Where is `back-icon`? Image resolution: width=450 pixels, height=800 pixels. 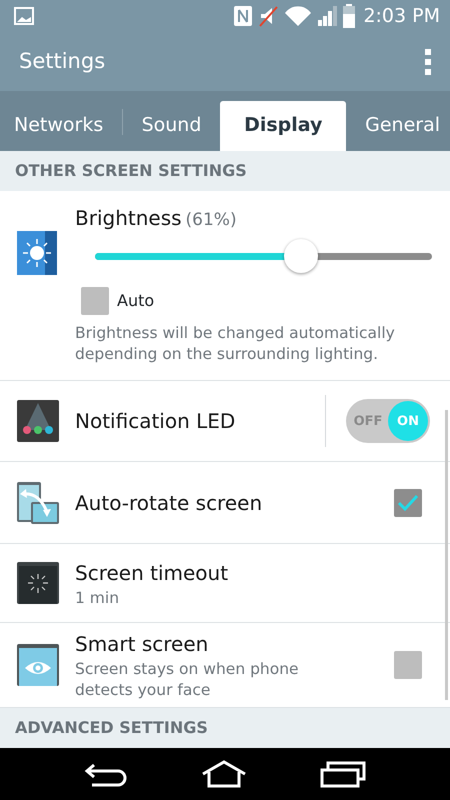
back-icon is located at coordinates (106, 774).